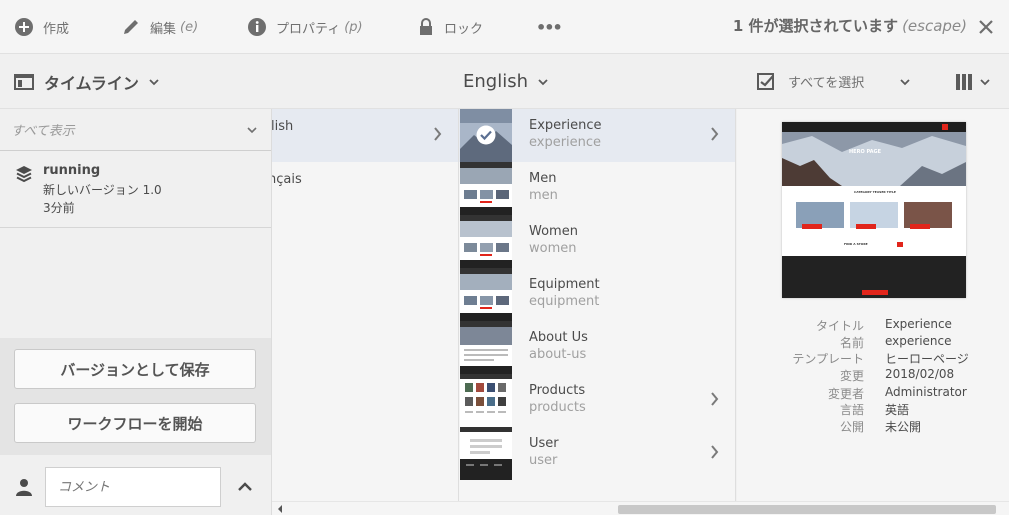 The image size is (1009, 515). I want to click on timeline-filter: すべて表示, so click(135, 130).